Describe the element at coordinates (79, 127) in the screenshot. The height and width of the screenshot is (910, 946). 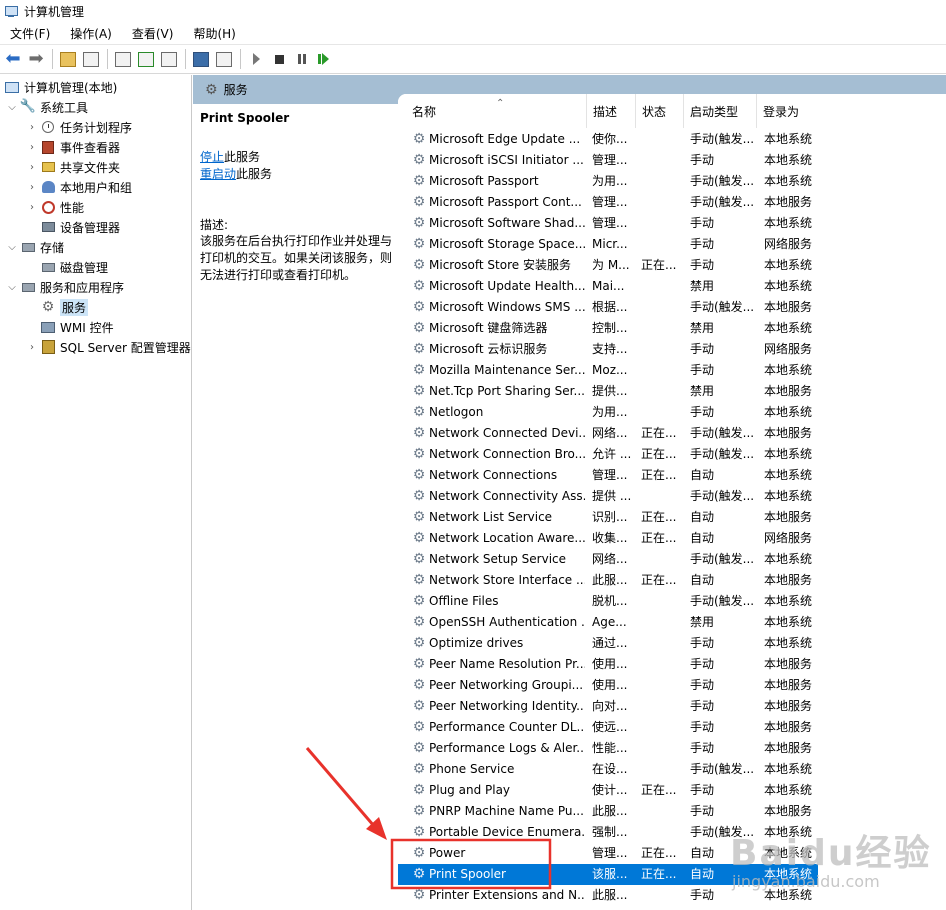
I see `tree-item-task-scheduler: › 任务计划程序` at that location.